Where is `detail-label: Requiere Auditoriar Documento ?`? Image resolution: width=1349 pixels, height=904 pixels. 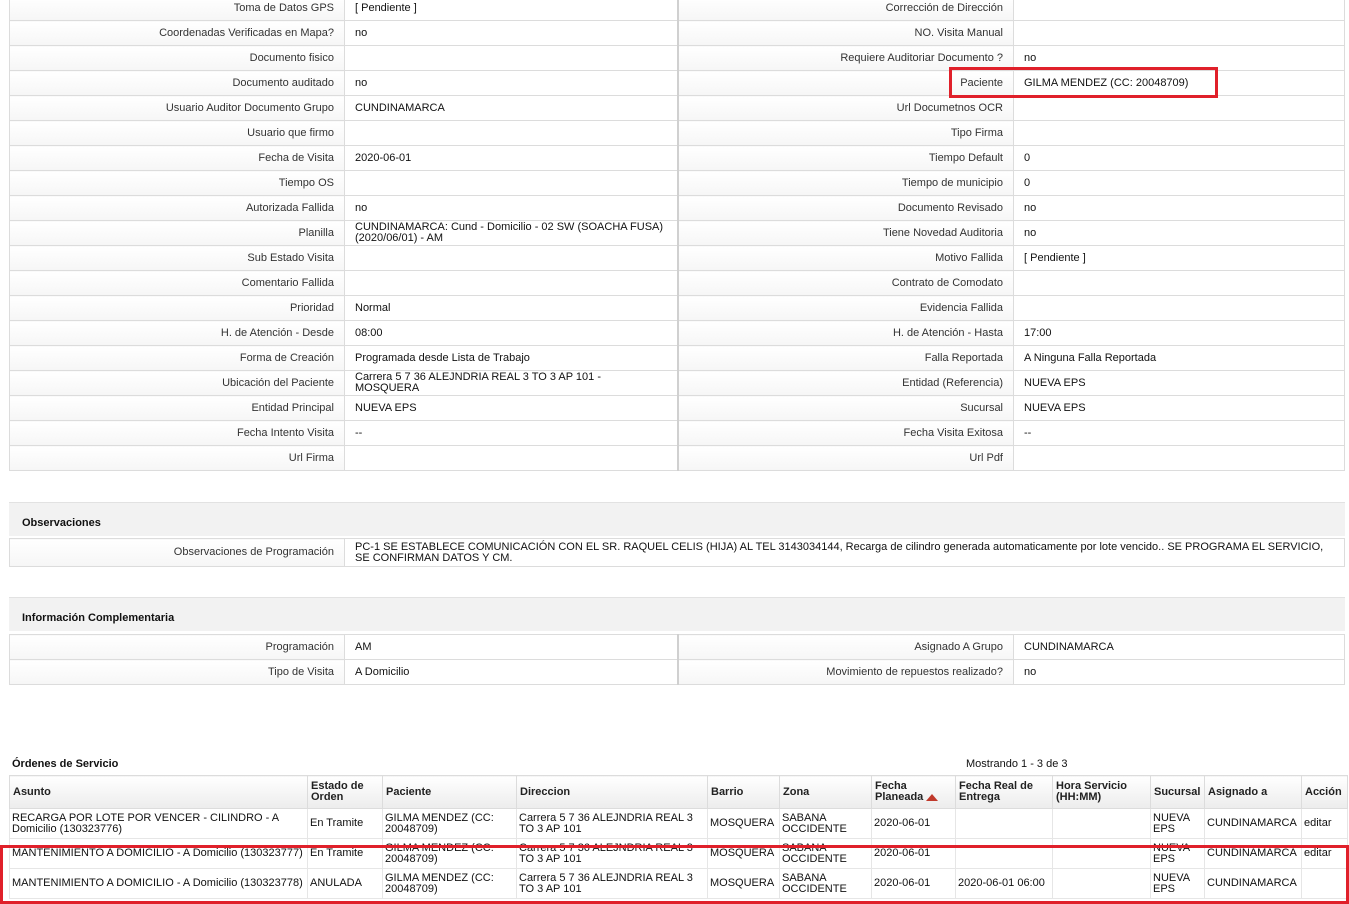 detail-label: Requiere Auditoriar Documento ? is located at coordinates (845, 58).